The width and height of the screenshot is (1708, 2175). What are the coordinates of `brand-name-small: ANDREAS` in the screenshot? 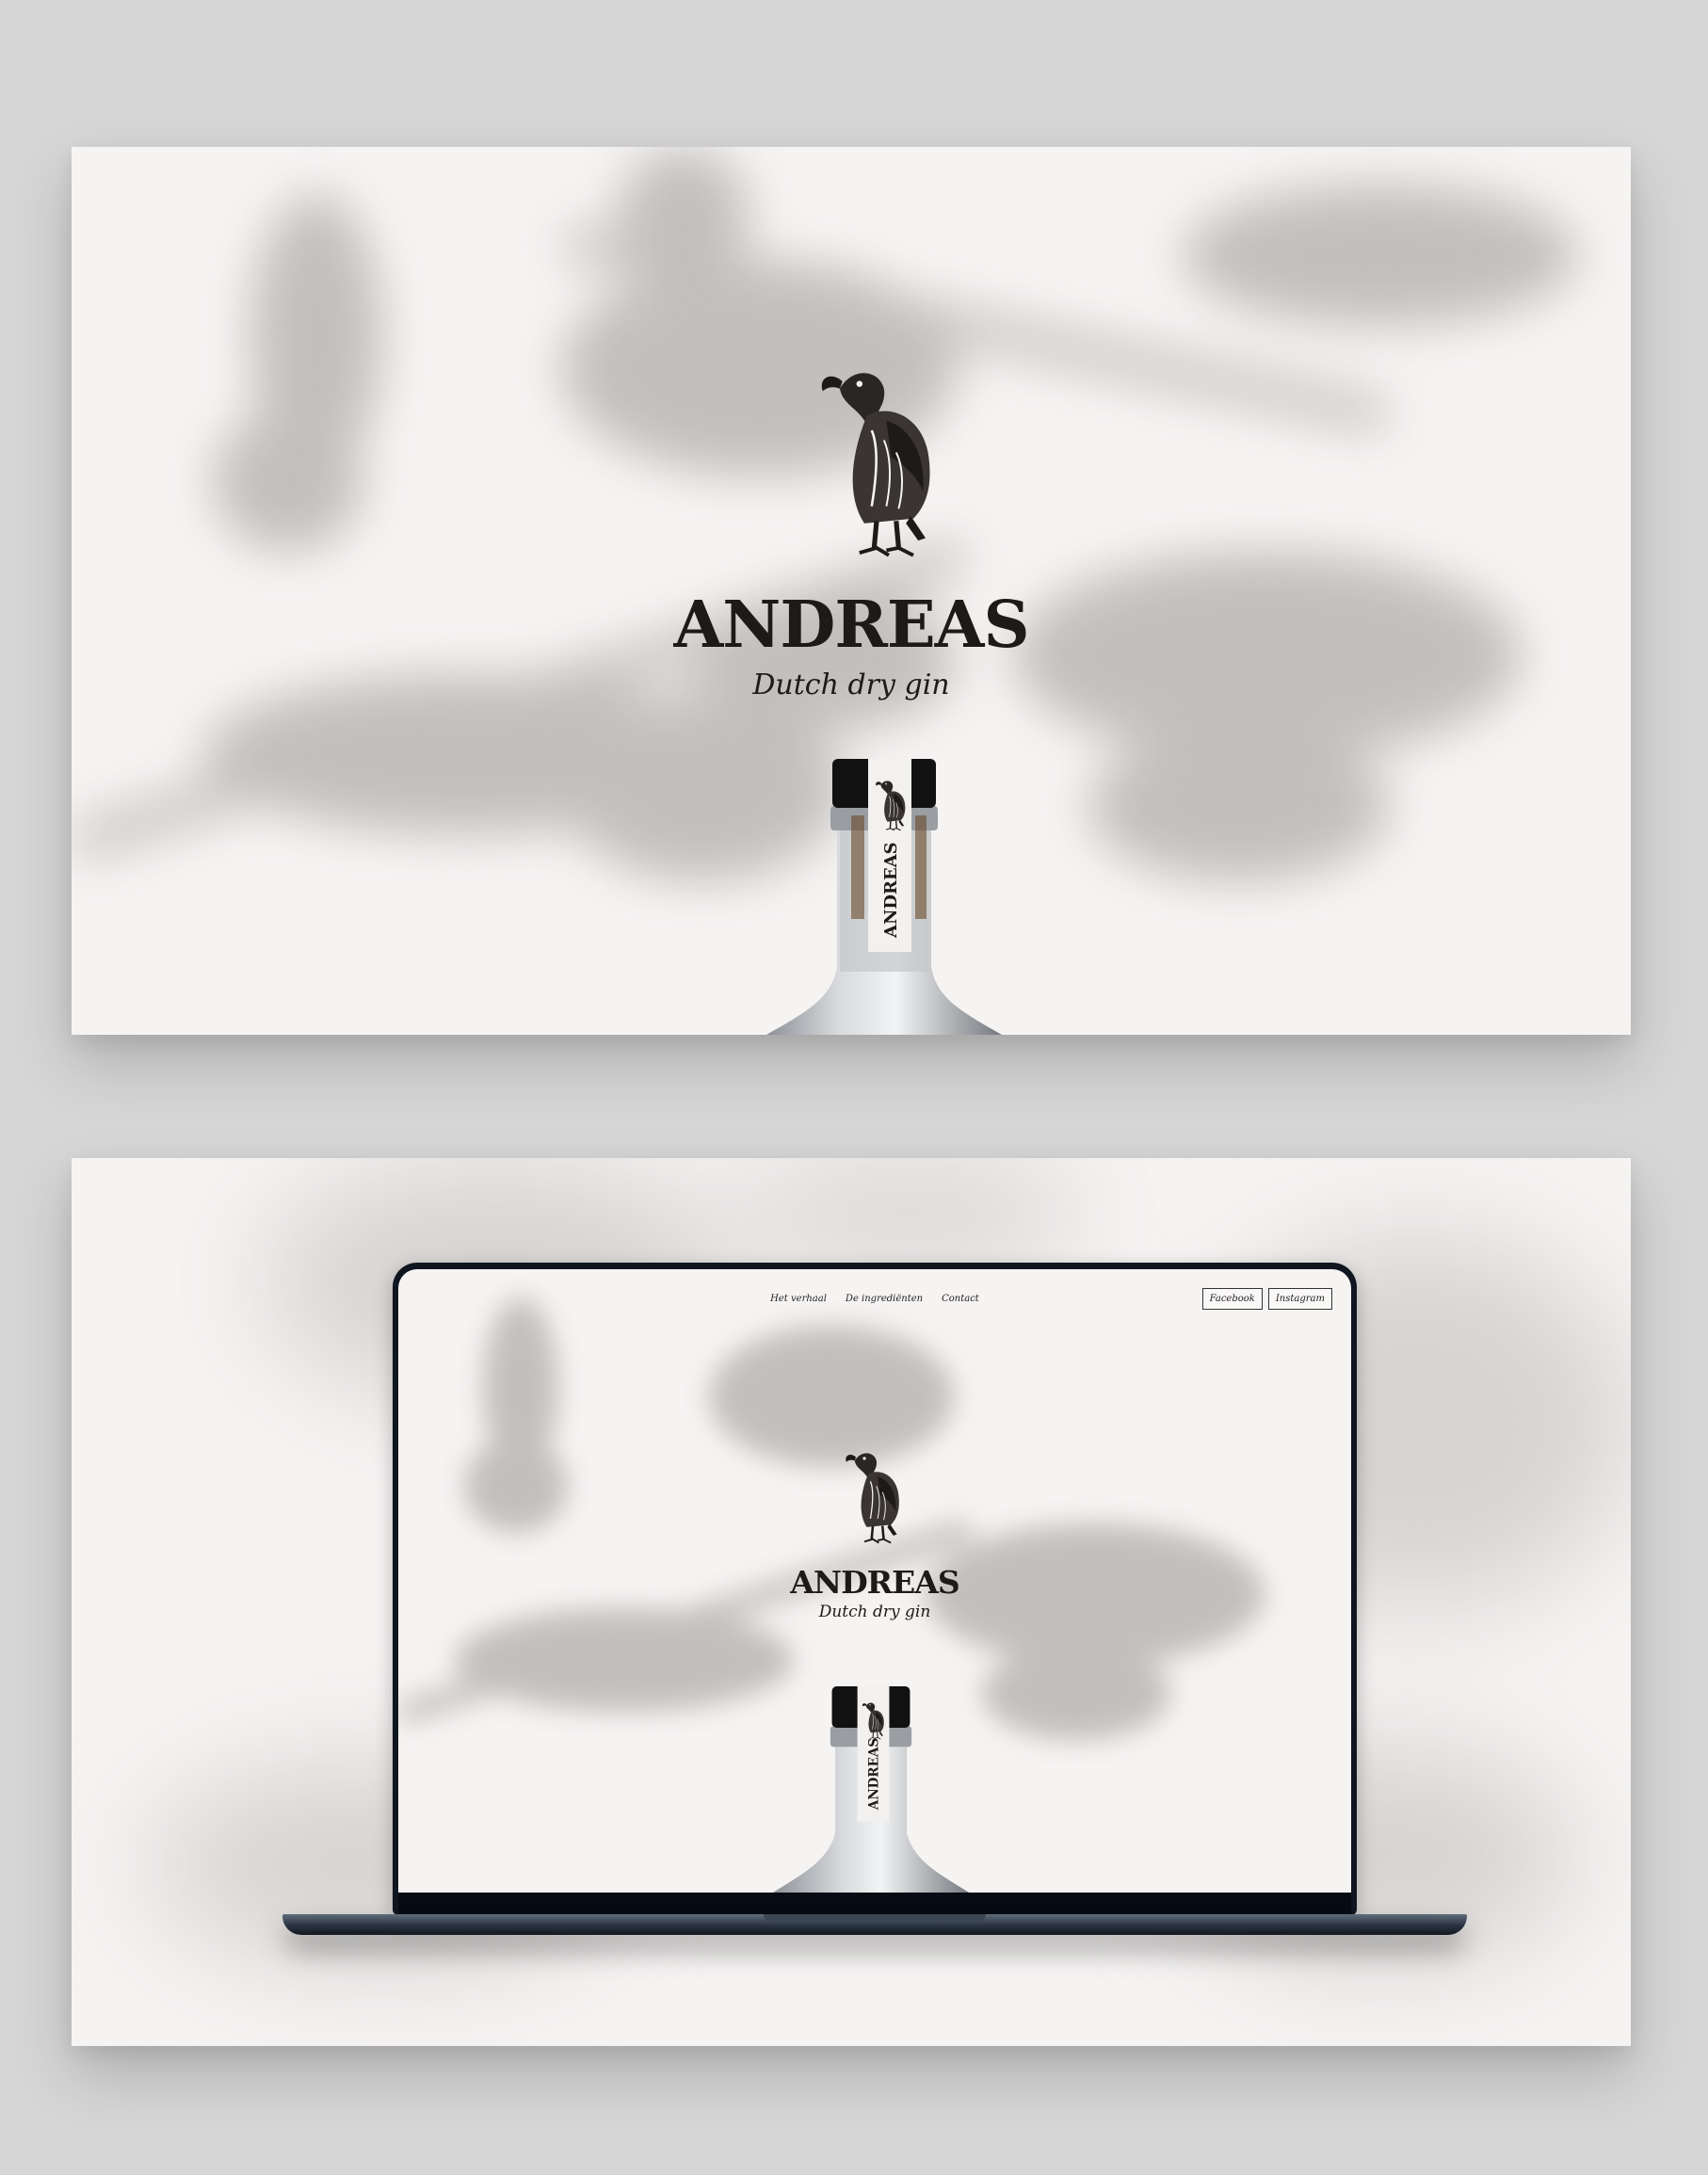 It's located at (874, 1582).